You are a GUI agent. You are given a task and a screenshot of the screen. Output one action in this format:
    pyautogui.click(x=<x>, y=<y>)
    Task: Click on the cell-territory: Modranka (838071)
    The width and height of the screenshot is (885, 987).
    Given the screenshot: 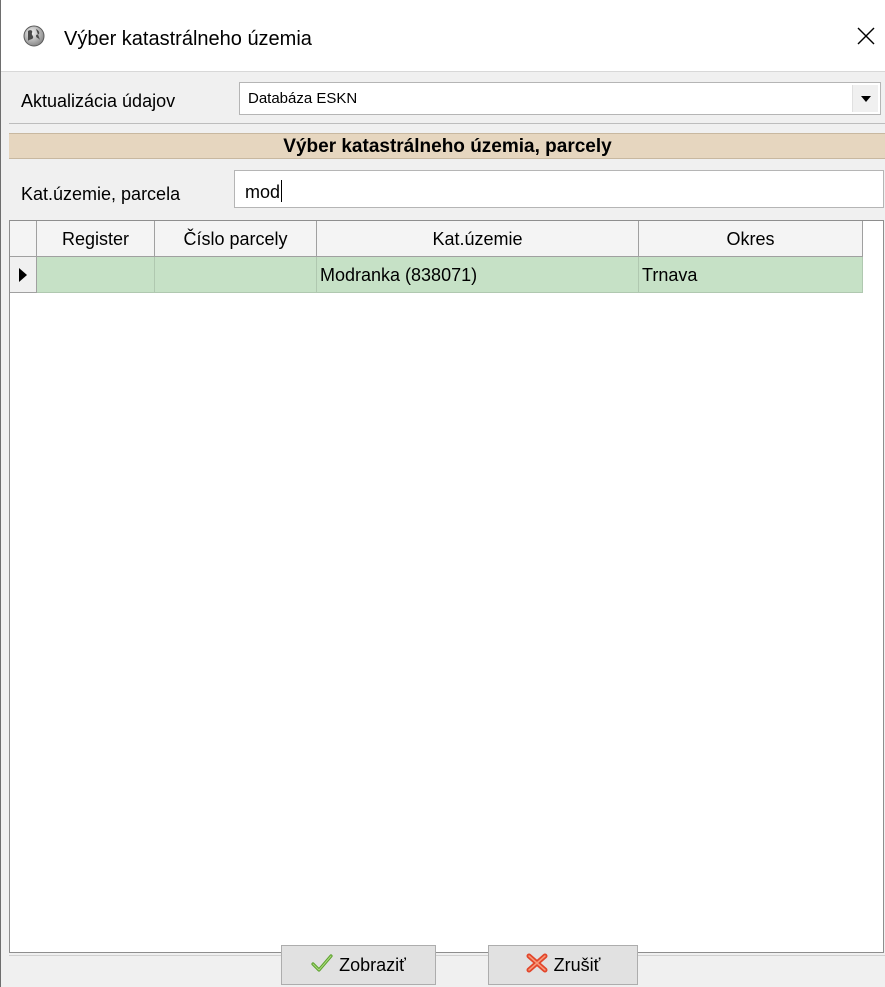 What is the action you would take?
    pyautogui.click(x=478, y=275)
    